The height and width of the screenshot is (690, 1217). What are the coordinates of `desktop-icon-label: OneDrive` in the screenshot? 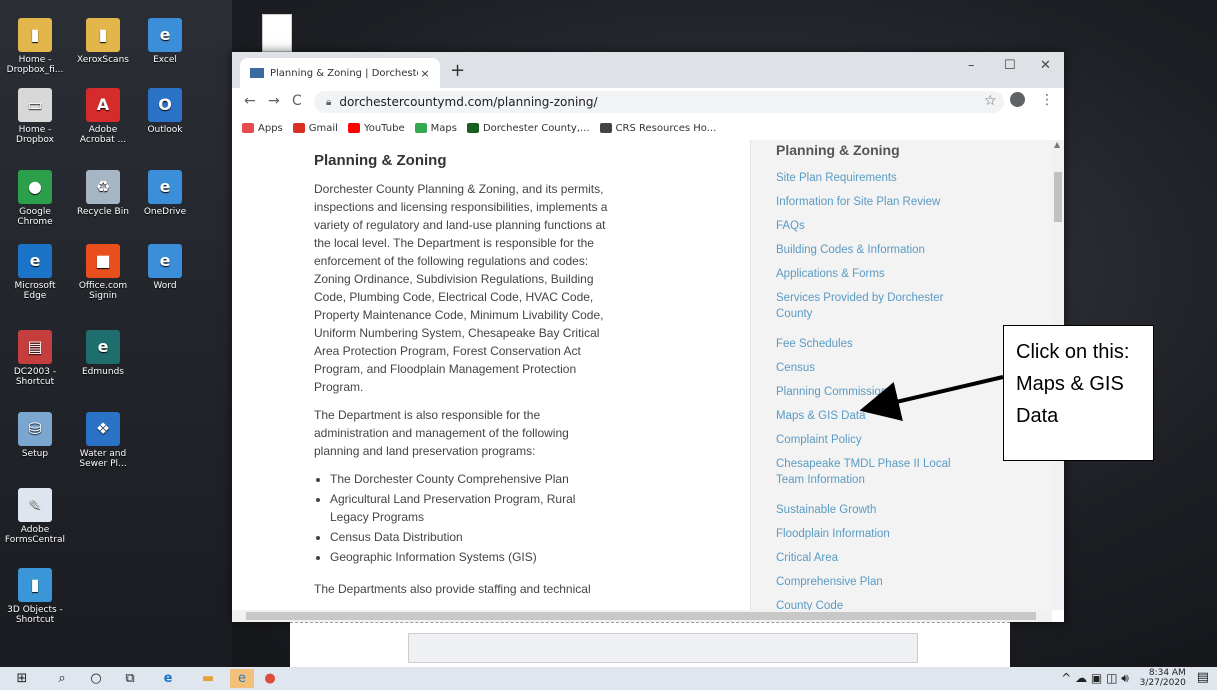 It's located at (165, 212).